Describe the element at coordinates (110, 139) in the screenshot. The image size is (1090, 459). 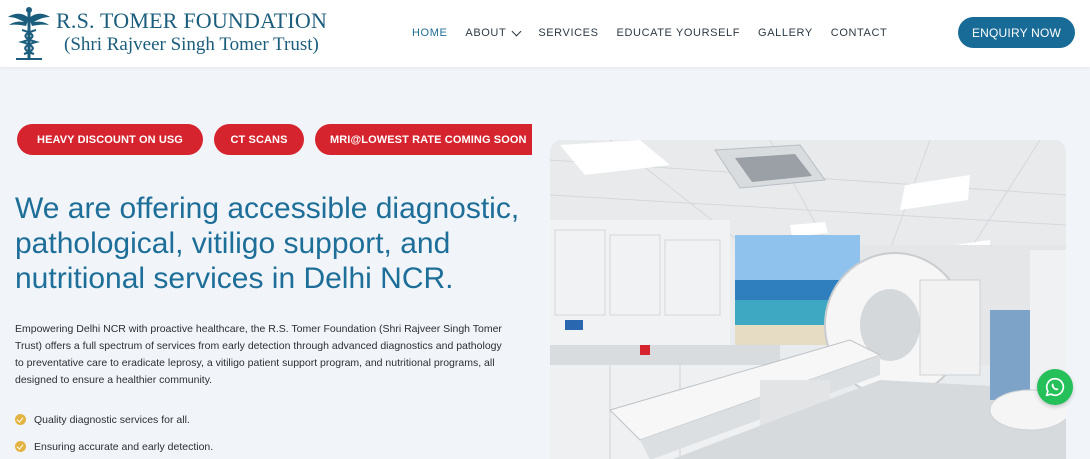
I see `pill-usg-discount: HEAVY DISCOUNT ON USG` at that location.